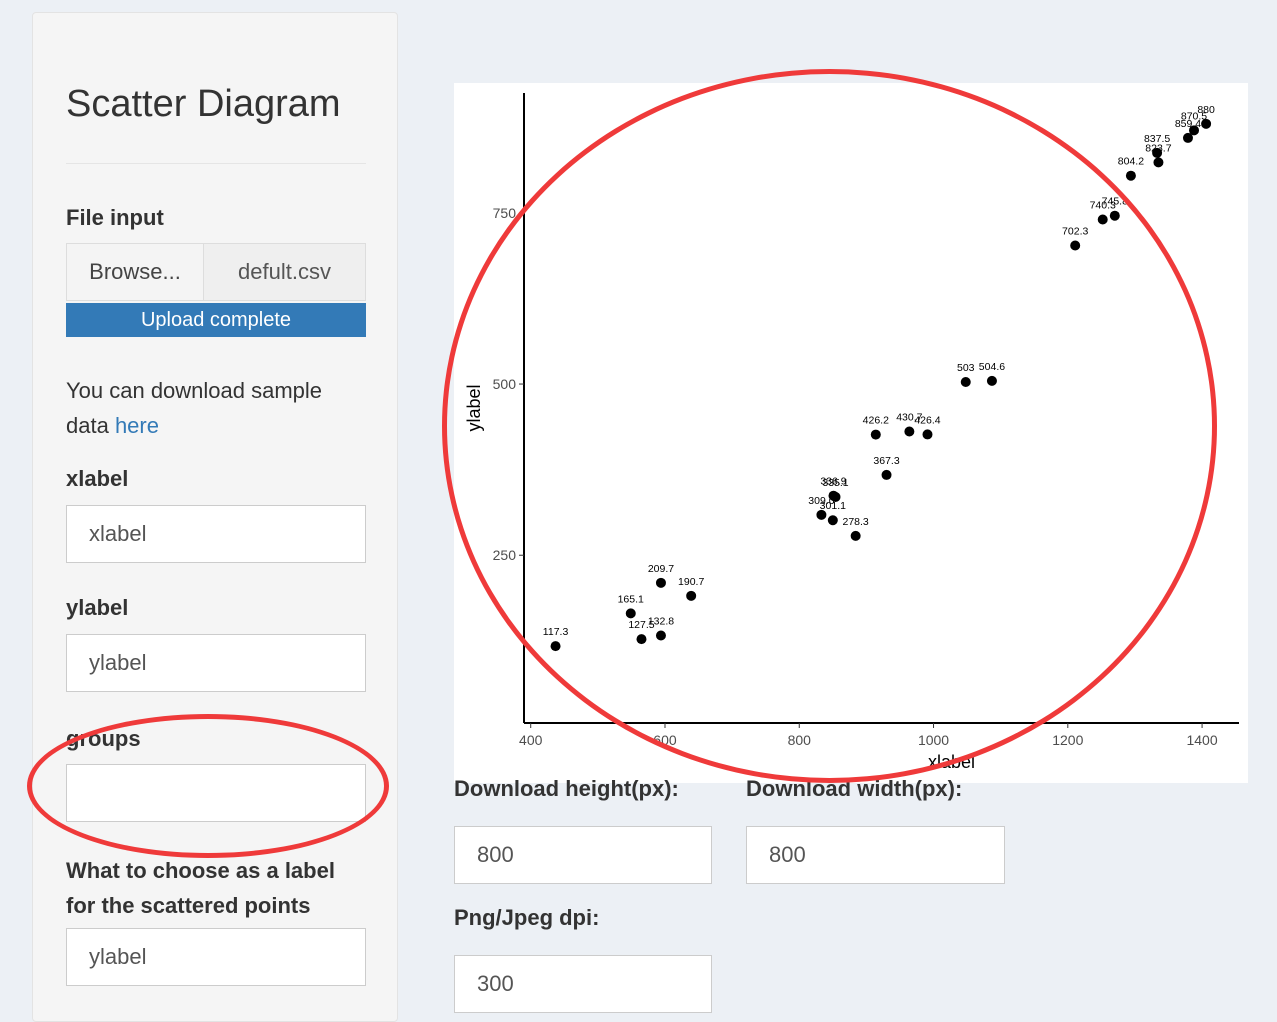 This screenshot has height=1022, width=1277. What do you see at coordinates (631, 599) in the screenshot?
I see `data-point-label: 165.1` at bounding box center [631, 599].